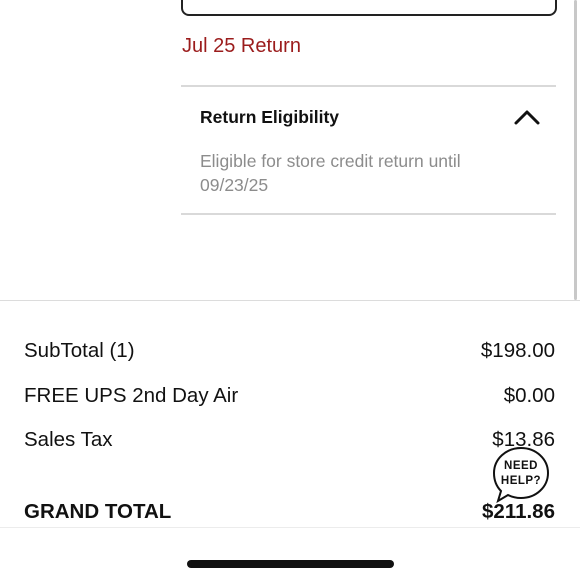 The image size is (580, 581). I want to click on return-eligibility-title: Return Eligibility, so click(269, 117).